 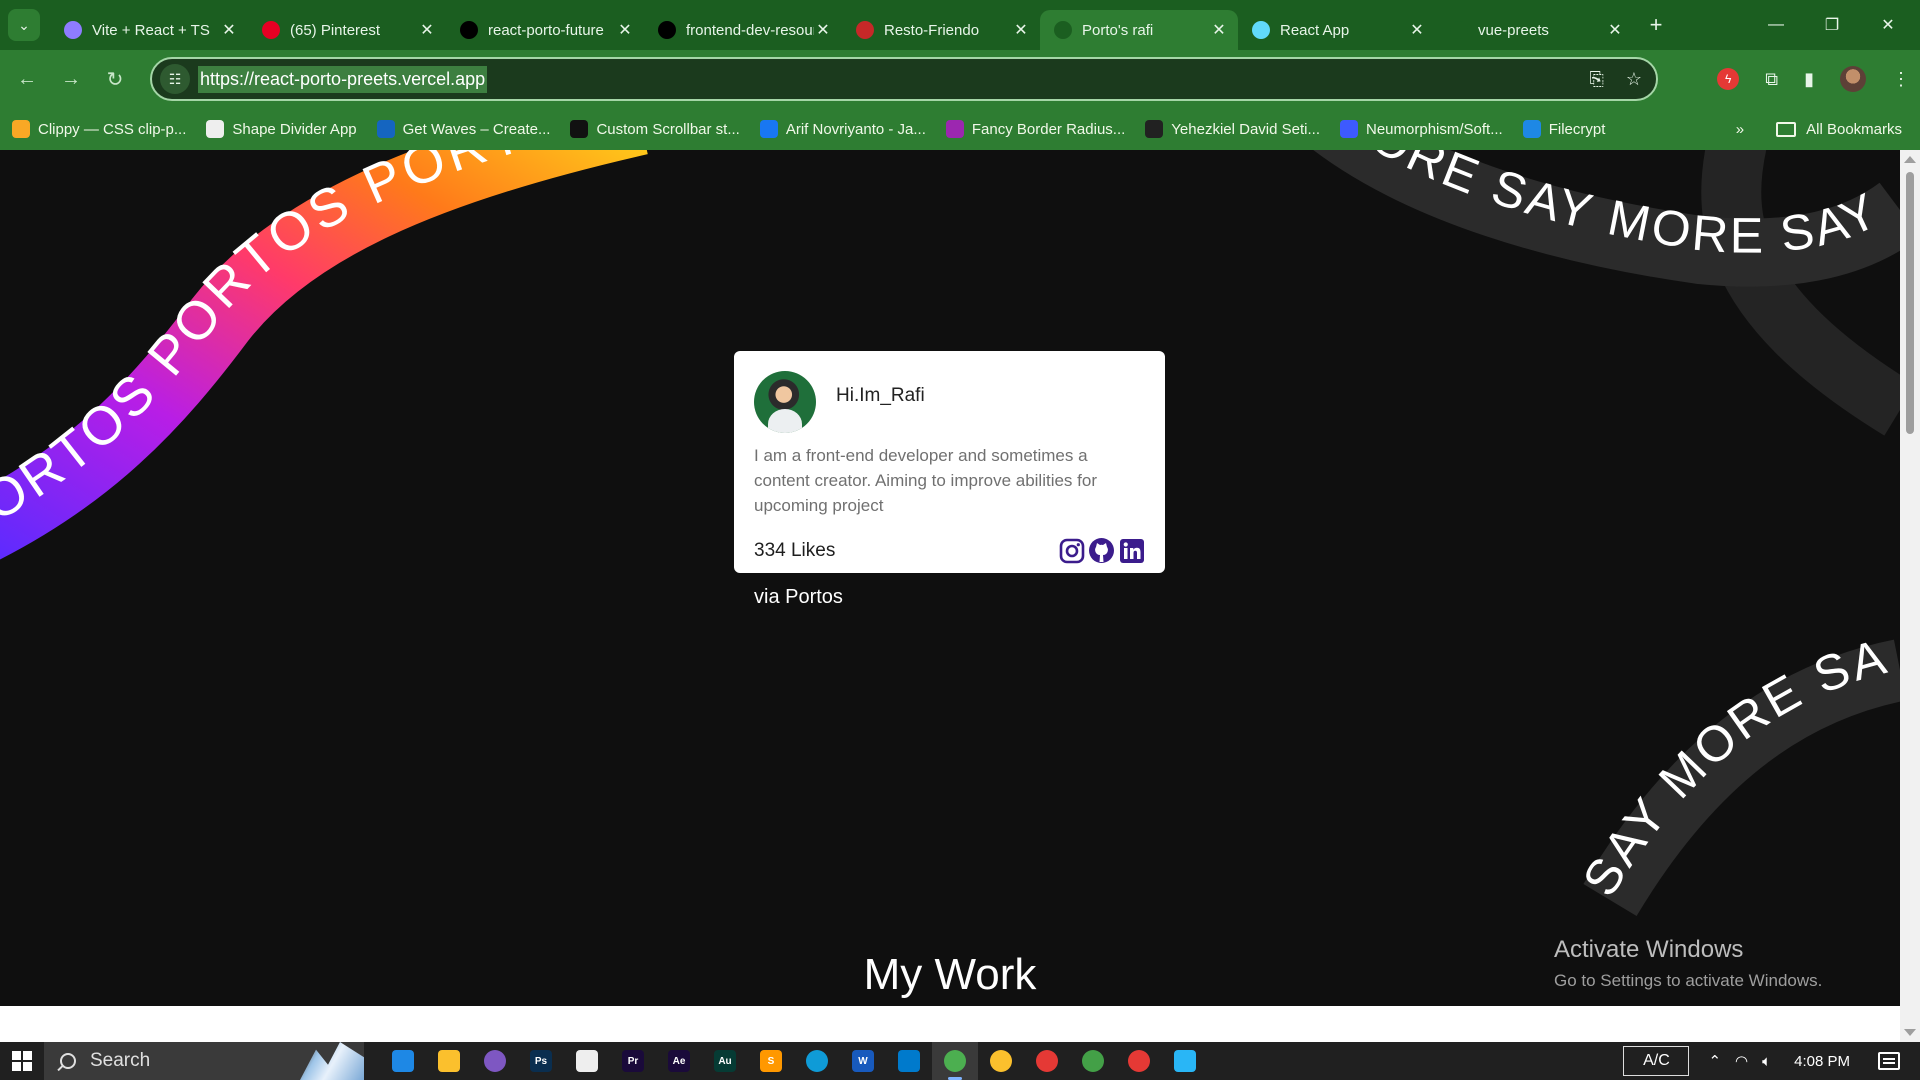 What do you see at coordinates (281, 129) in the screenshot?
I see `bookmark-item: Shape Divider App` at bounding box center [281, 129].